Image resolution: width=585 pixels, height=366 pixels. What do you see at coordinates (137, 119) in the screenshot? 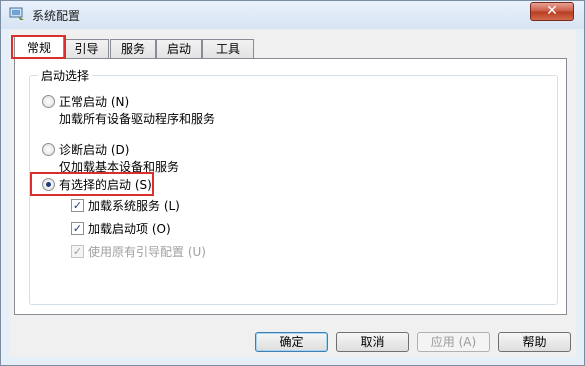
I see `normal-startup-description: 加载所有设备驱动程序和服务` at bounding box center [137, 119].